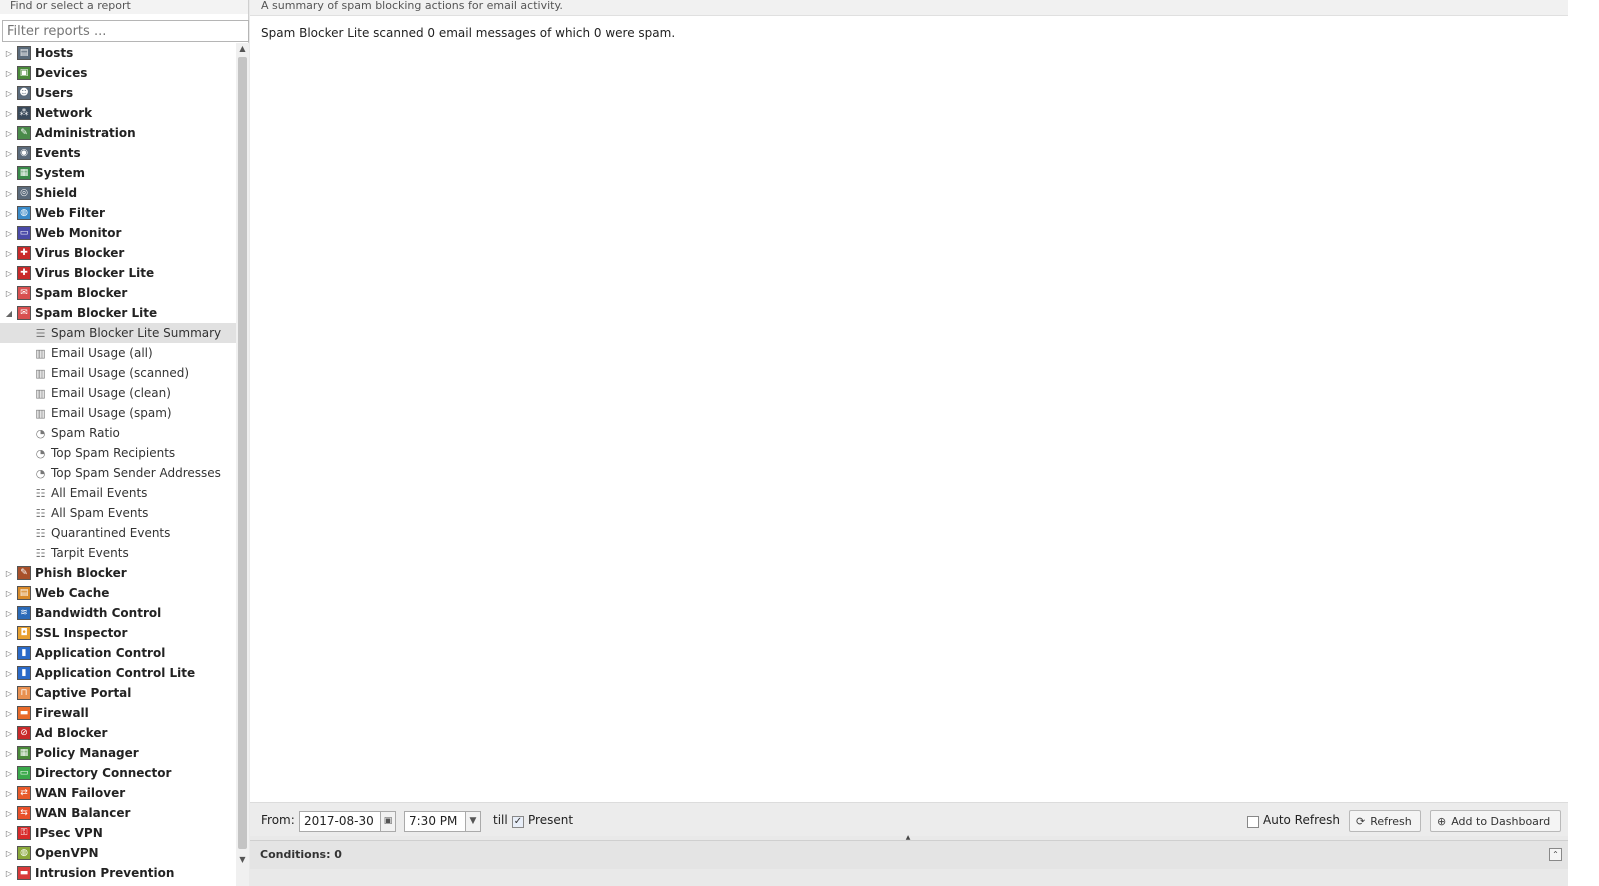  I want to click on scroll-down-icon: ▼, so click(242, 860).